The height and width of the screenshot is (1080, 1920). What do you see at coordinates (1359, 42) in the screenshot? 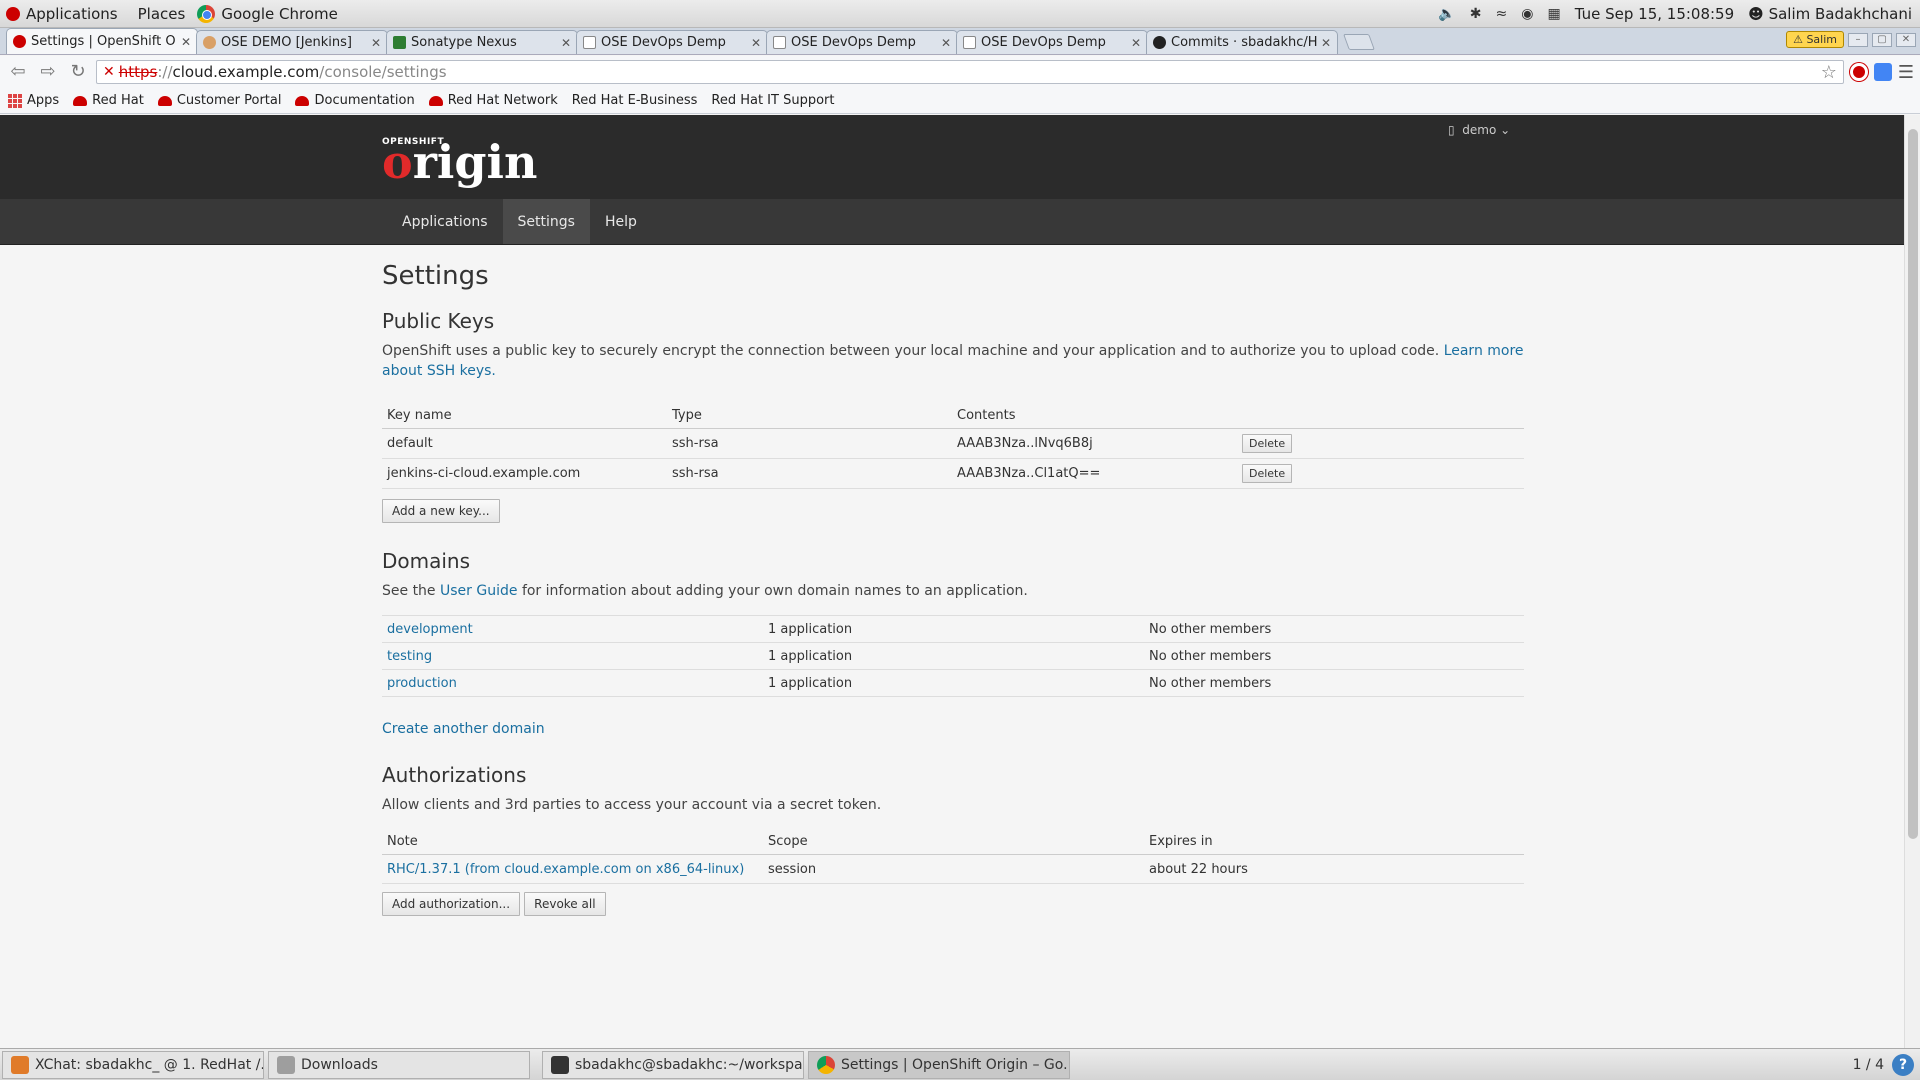
I see `new-tab-button` at bounding box center [1359, 42].